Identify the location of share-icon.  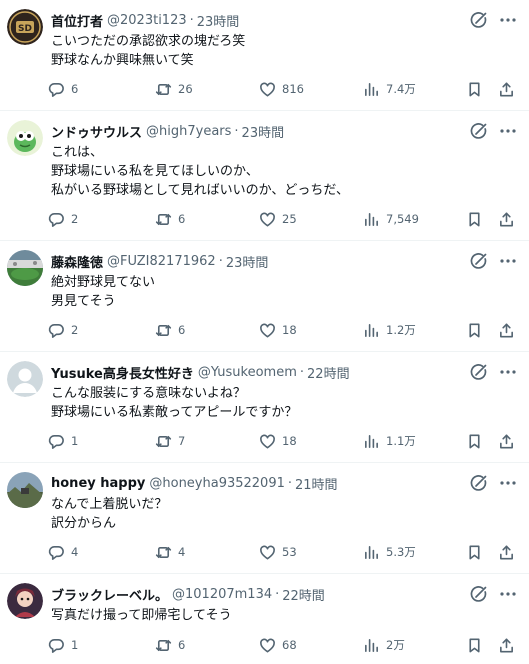
(506, 89).